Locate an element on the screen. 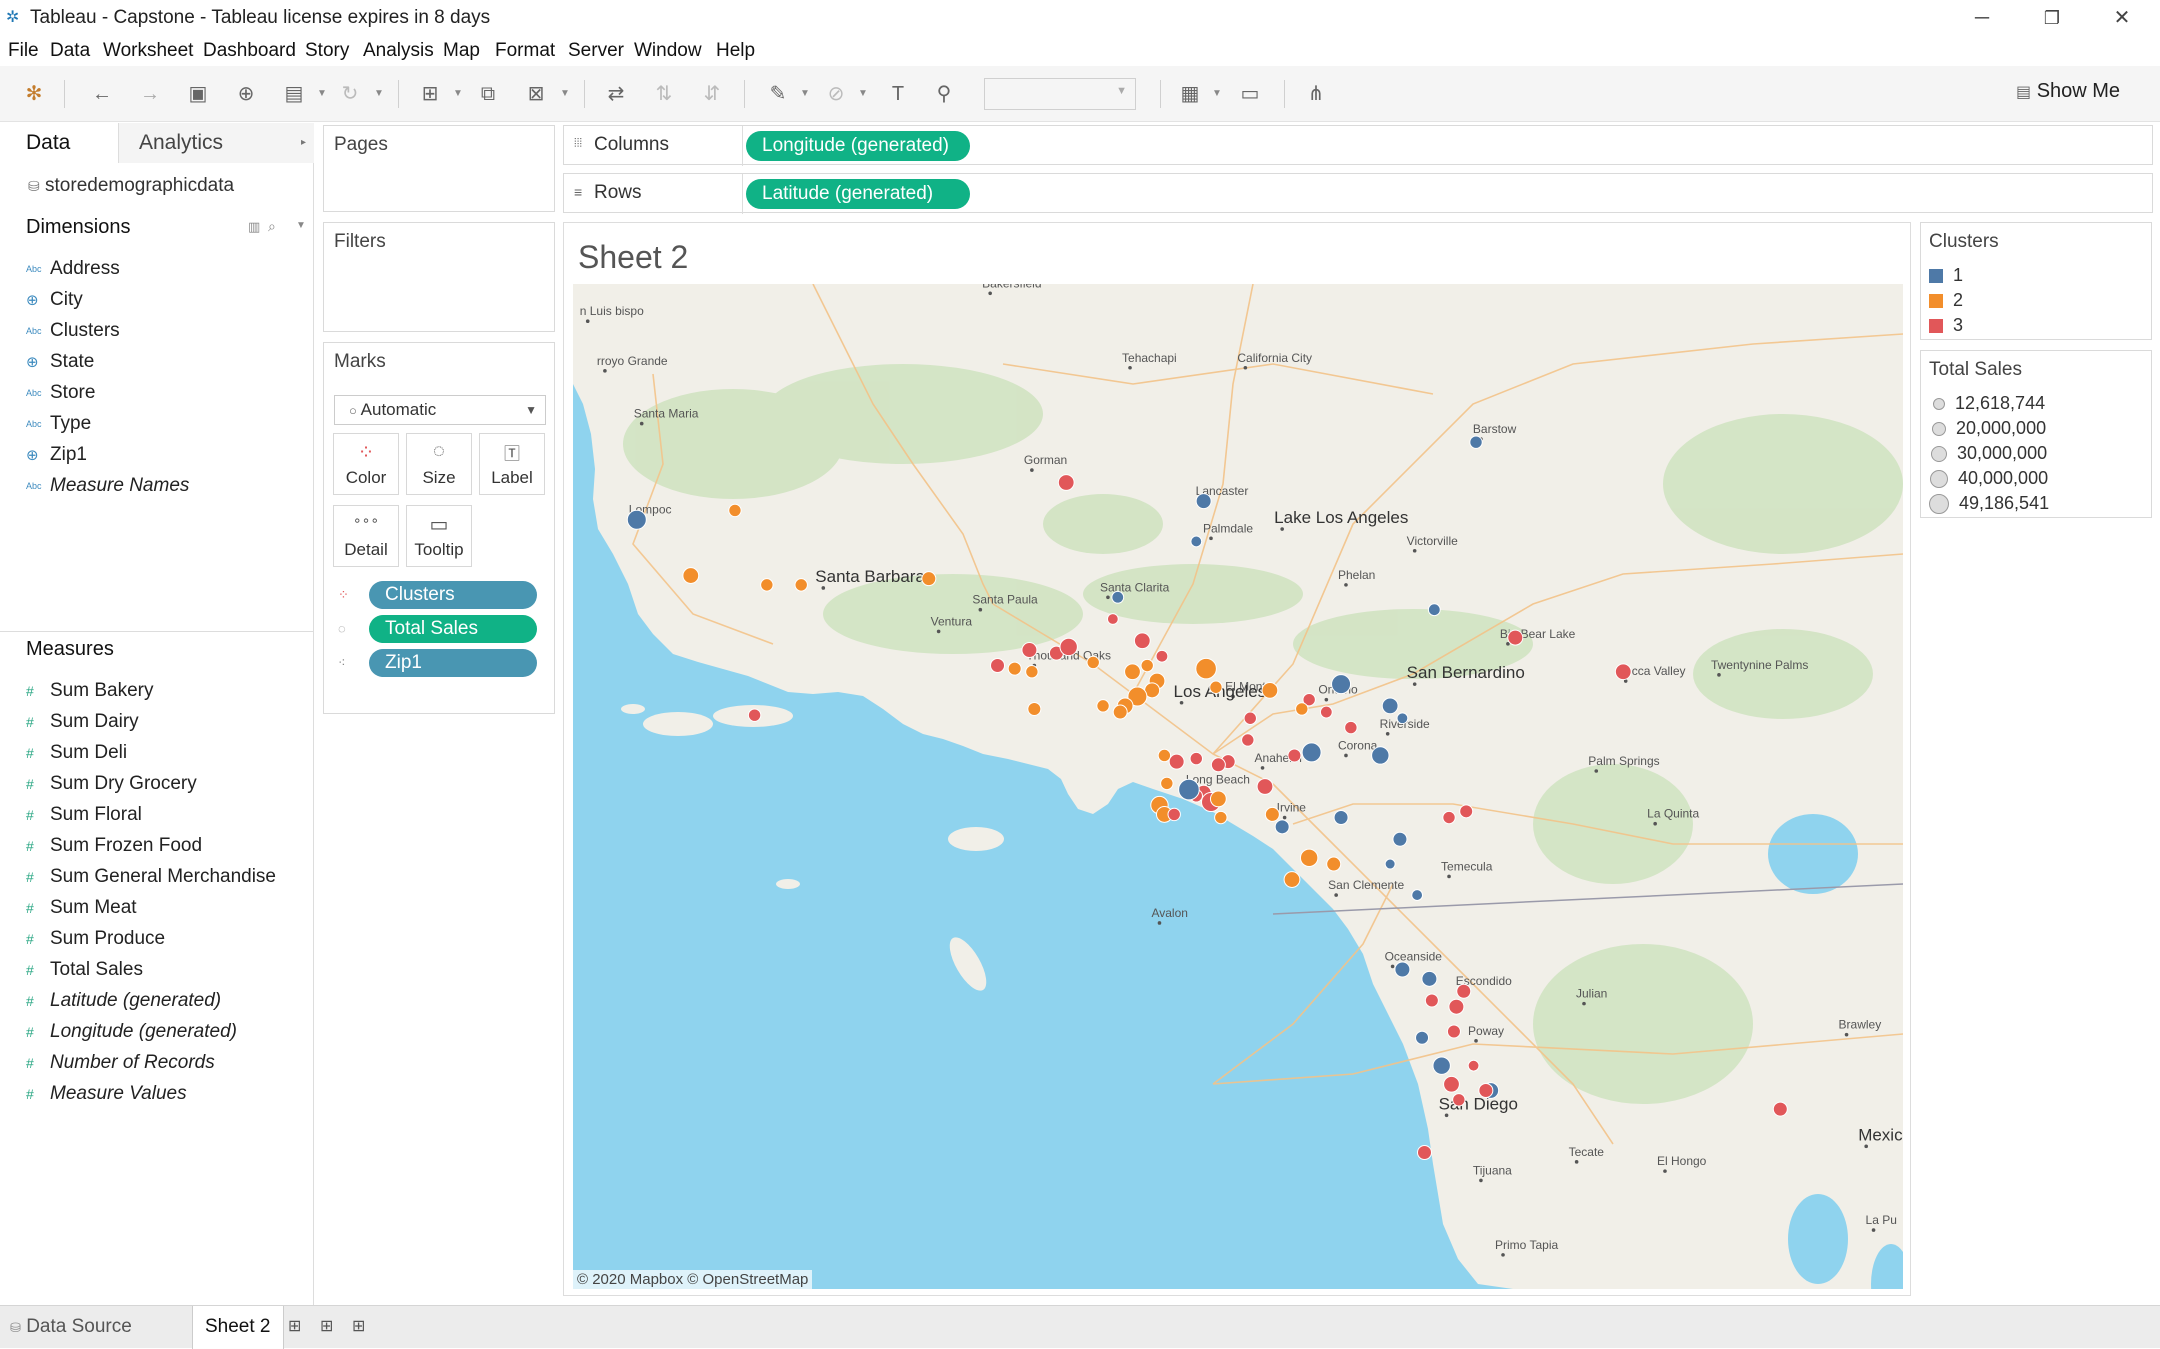 This screenshot has height=1349, width=2160. menu-file: File is located at coordinates (23, 51).